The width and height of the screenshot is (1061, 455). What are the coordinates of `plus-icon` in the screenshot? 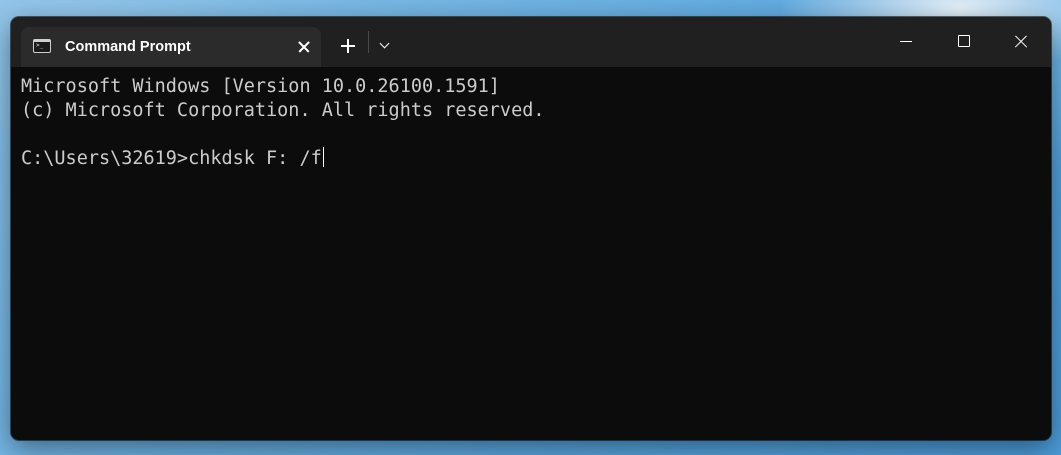 It's located at (348, 46).